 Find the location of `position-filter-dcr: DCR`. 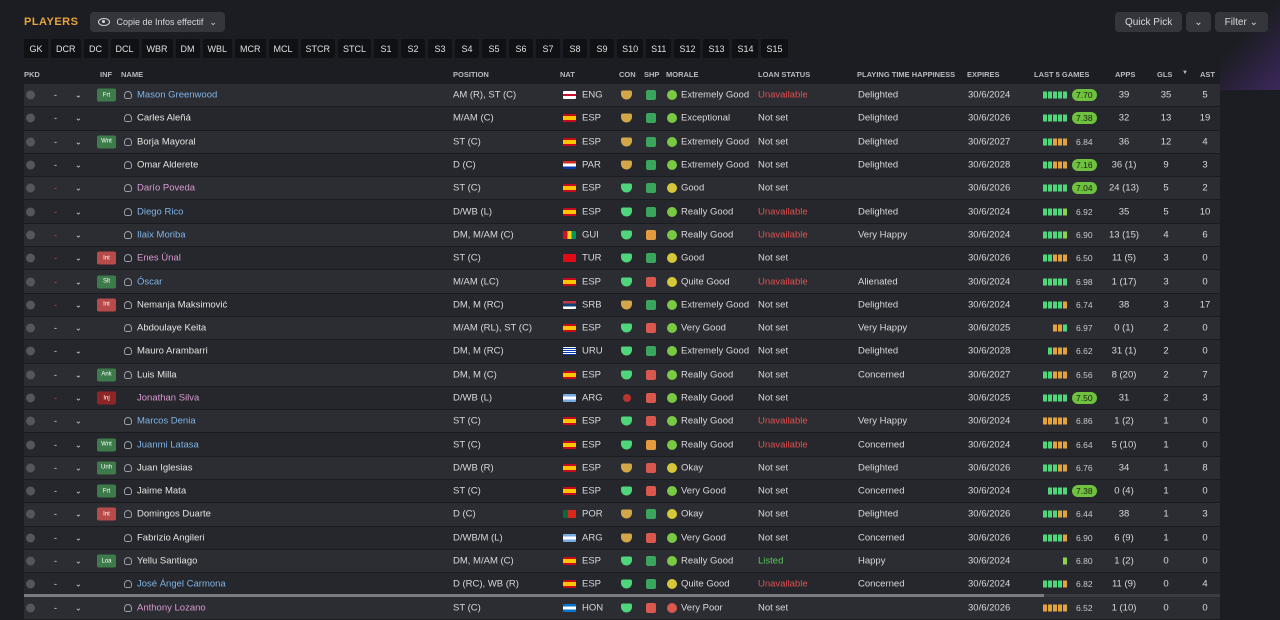

position-filter-dcr: DCR is located at coordinates (66, 48).